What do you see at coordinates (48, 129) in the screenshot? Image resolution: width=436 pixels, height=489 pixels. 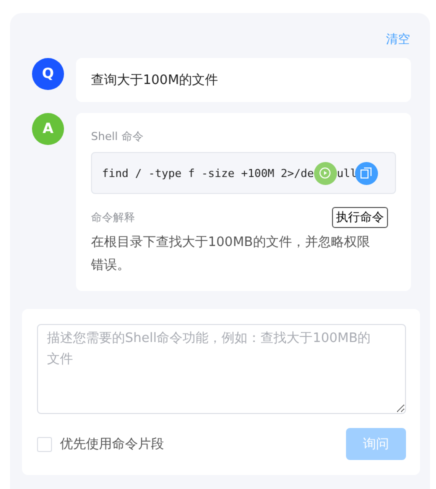 I see `assistant-avatar: A` at bounding box center [48, 129].